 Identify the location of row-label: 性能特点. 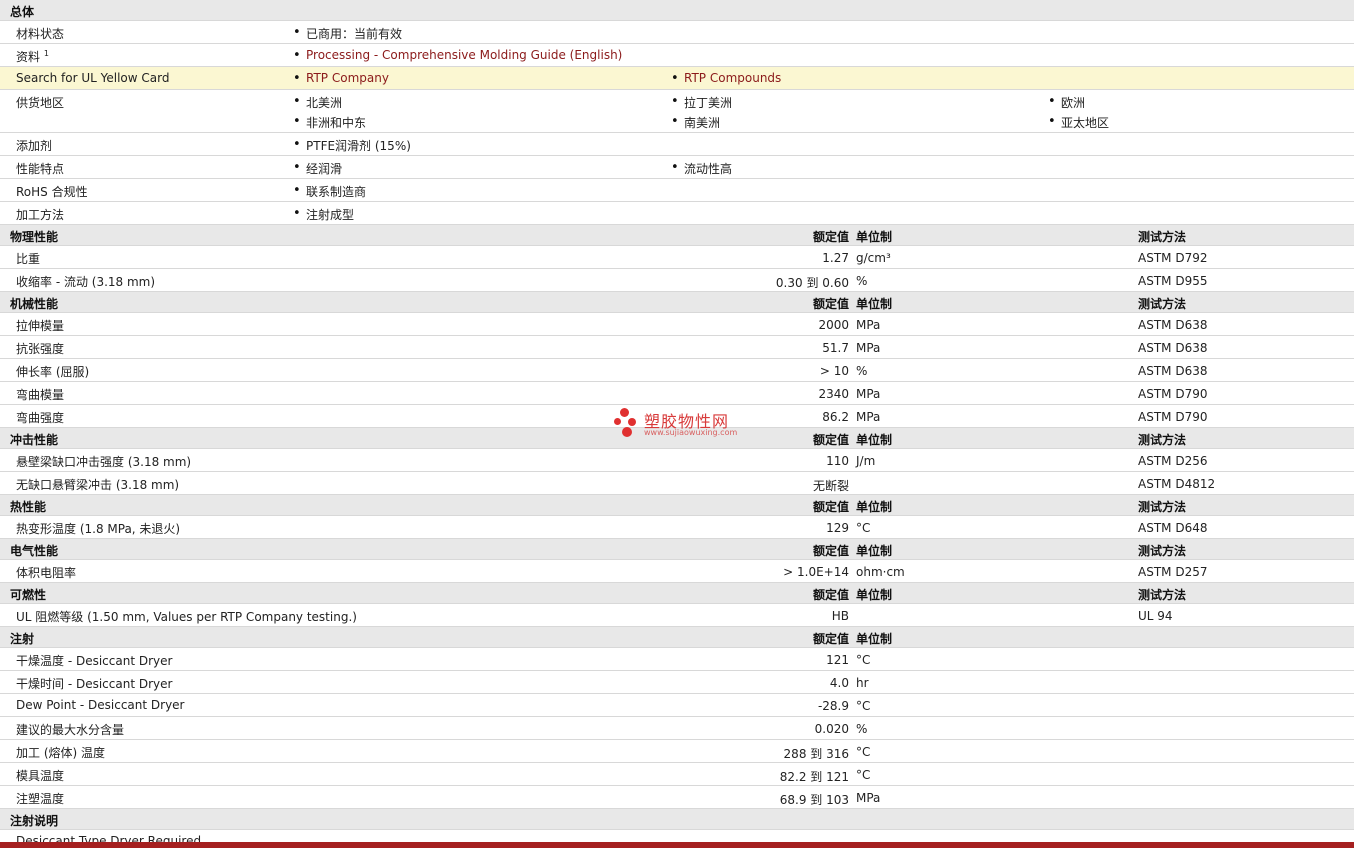
(40, 169).